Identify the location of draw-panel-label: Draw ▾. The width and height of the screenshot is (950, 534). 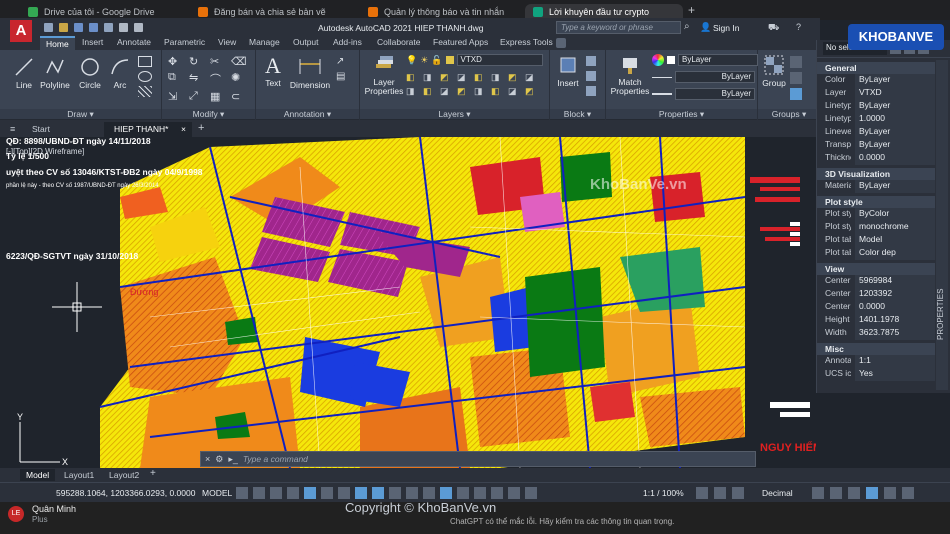
(80, 114).